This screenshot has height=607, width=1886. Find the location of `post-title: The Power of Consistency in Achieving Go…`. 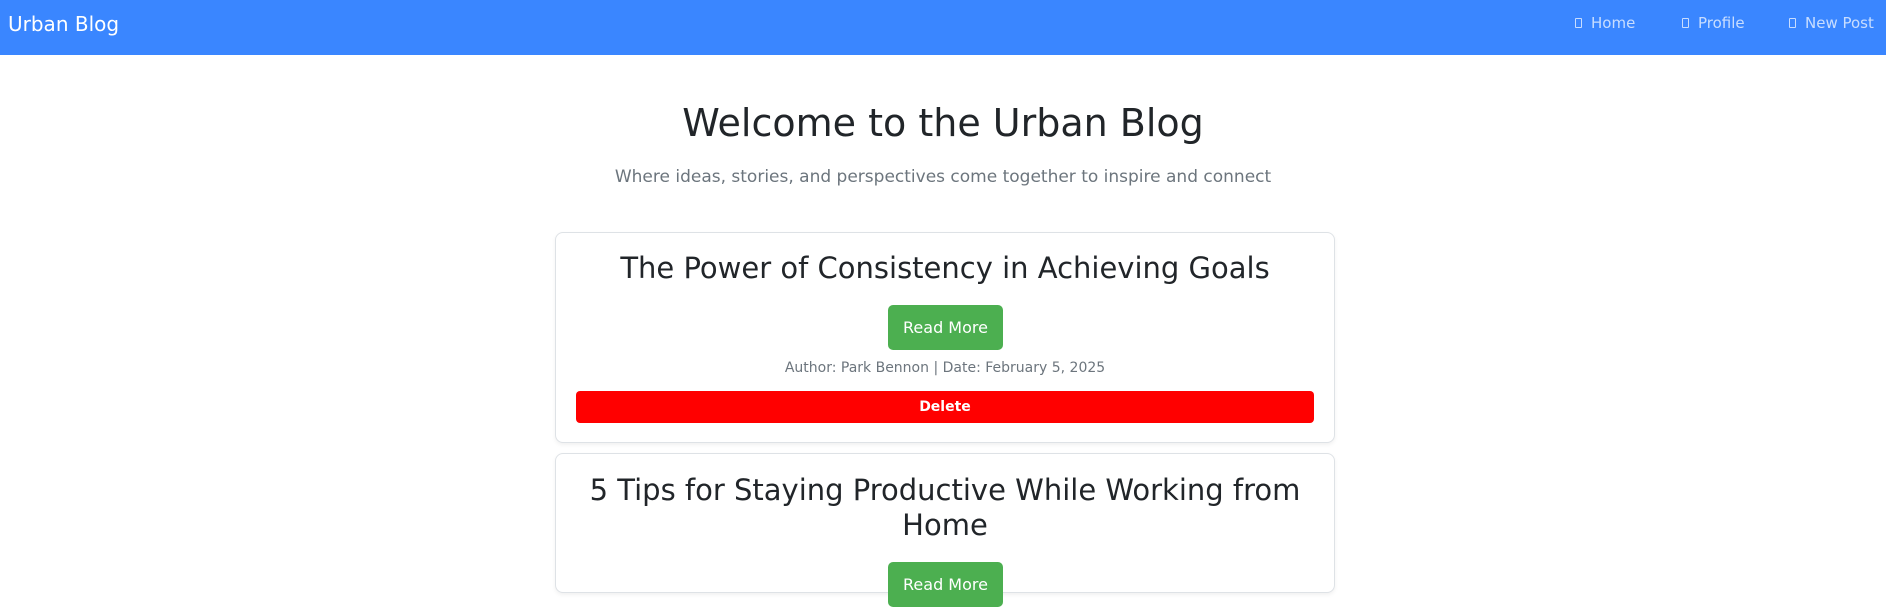

post-title: The Power of Consistency in Achieving Go… is located at coordinates (945, 268).